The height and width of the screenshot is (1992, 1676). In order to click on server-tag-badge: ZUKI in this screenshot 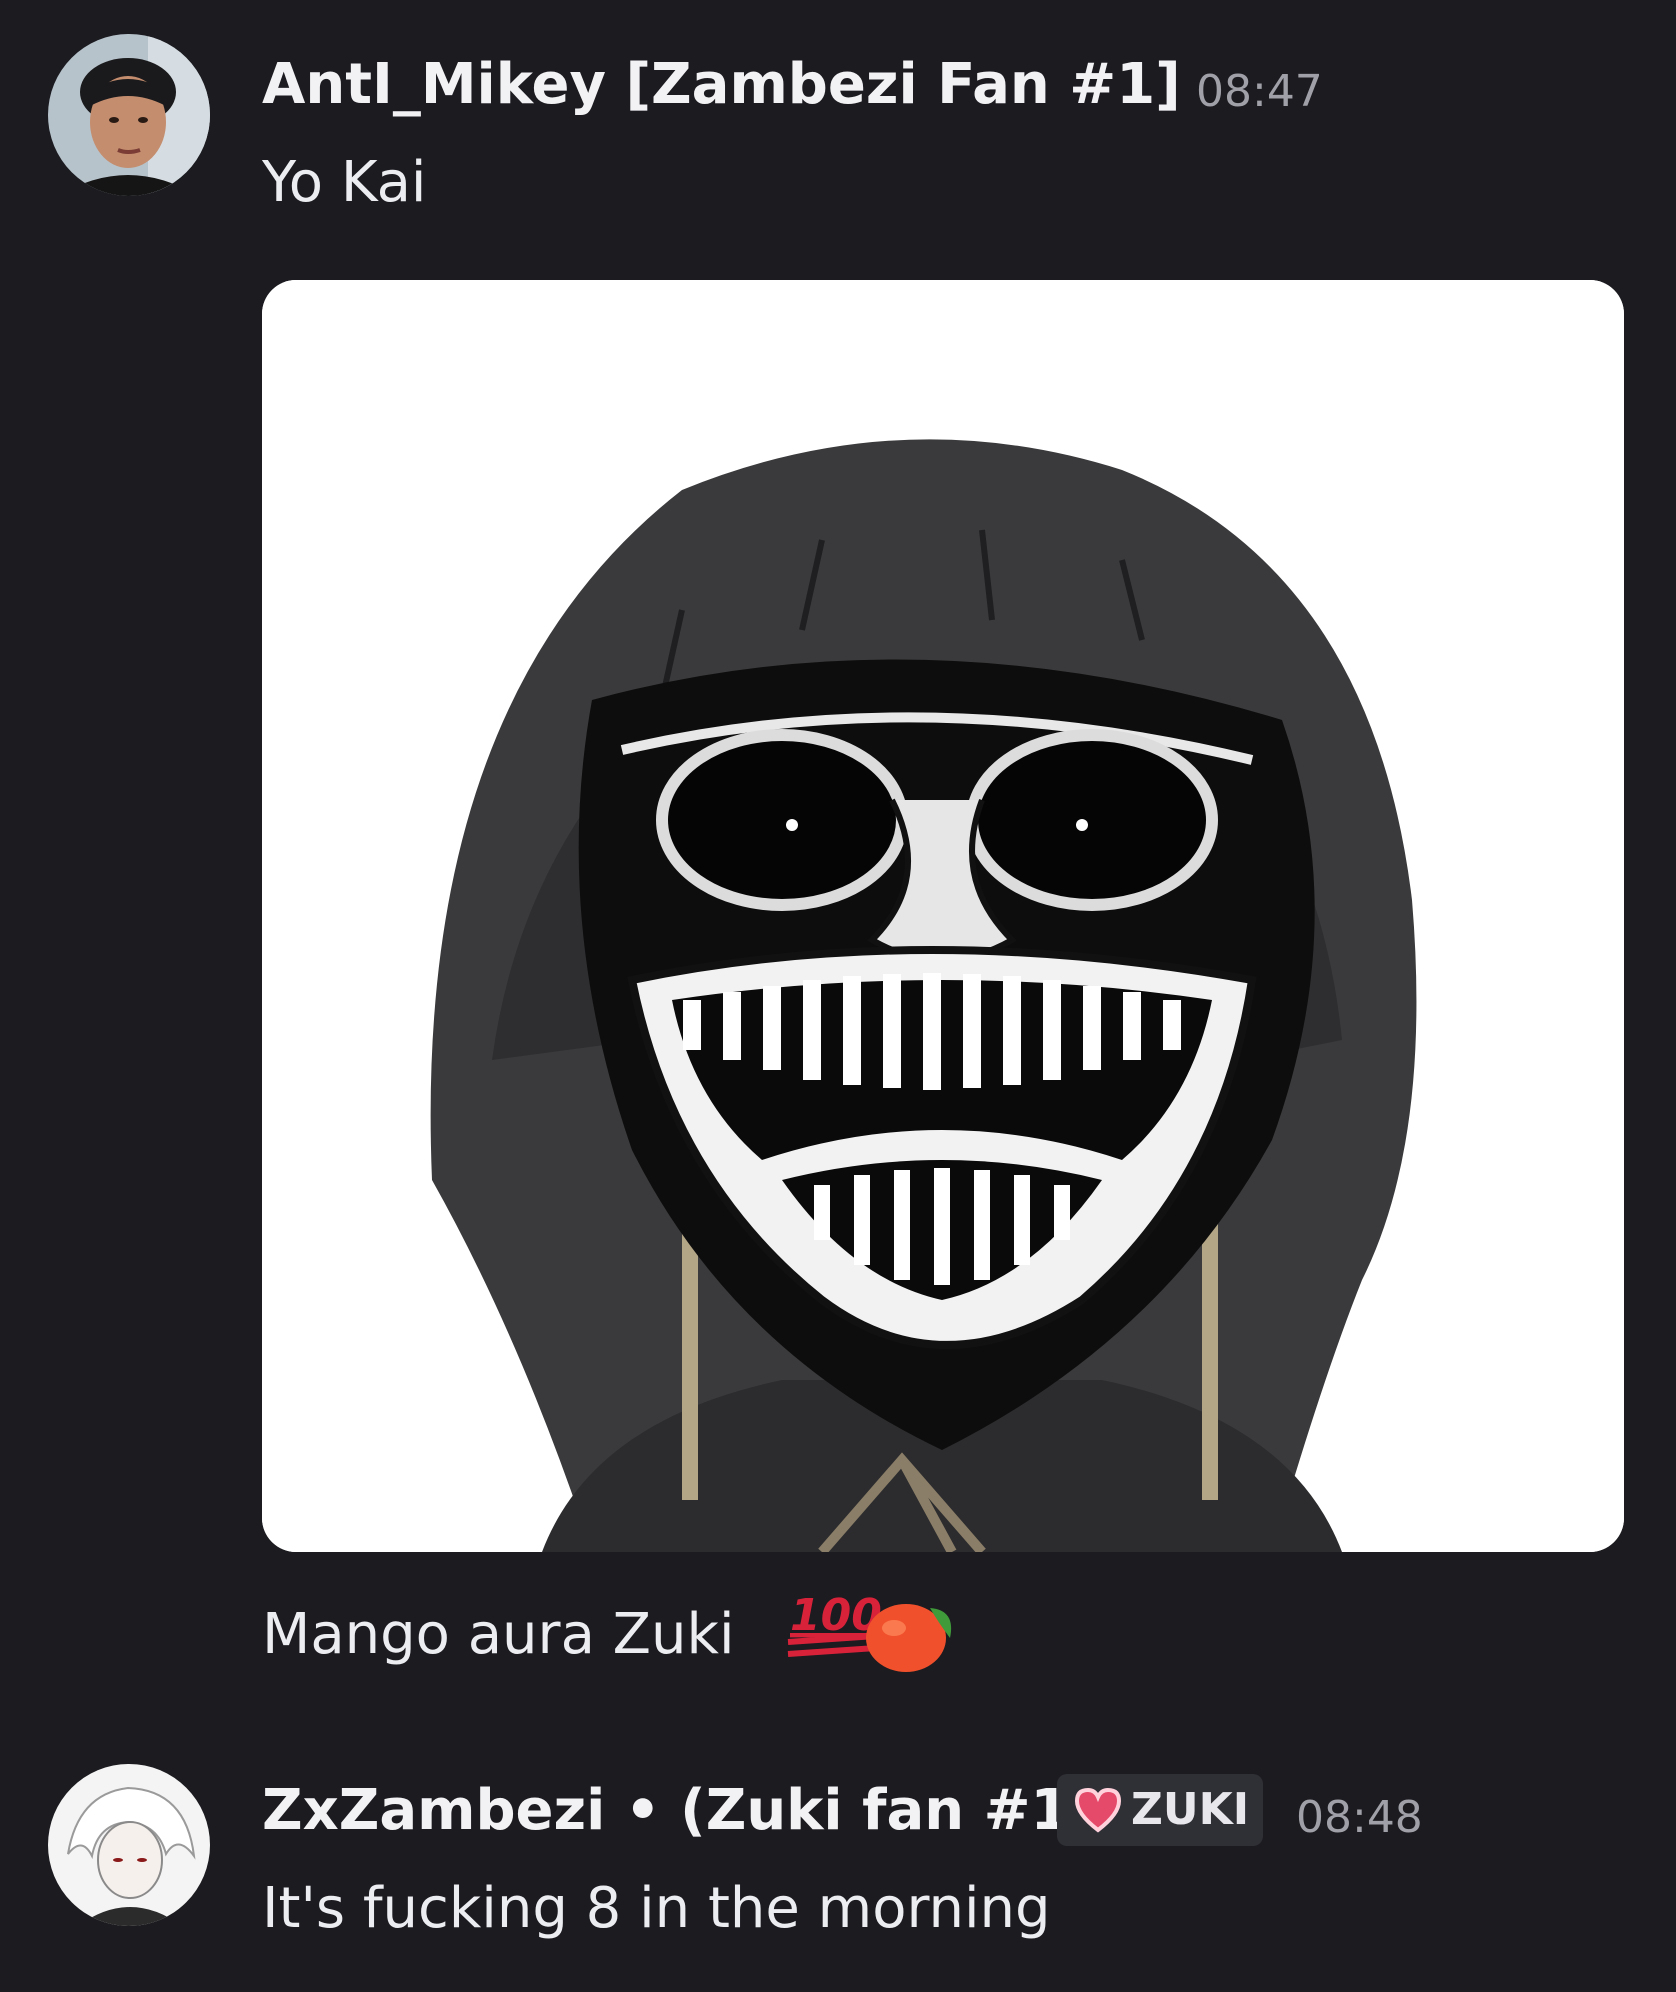, I will do `click(1160, 1810)`.